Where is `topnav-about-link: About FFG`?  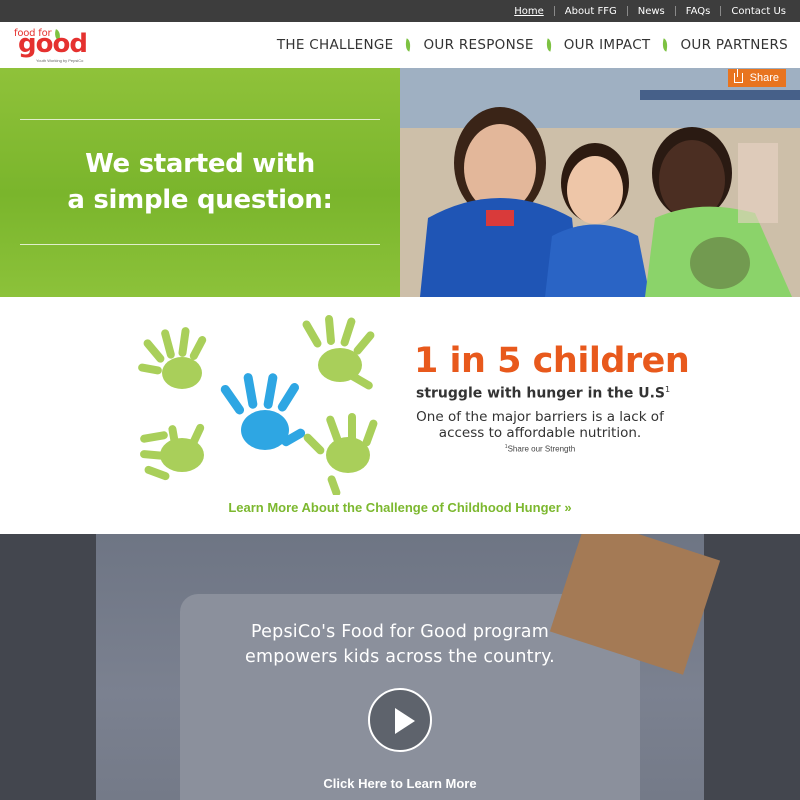 topnav-about-link: About FFG is located at coordinates (591, 11).